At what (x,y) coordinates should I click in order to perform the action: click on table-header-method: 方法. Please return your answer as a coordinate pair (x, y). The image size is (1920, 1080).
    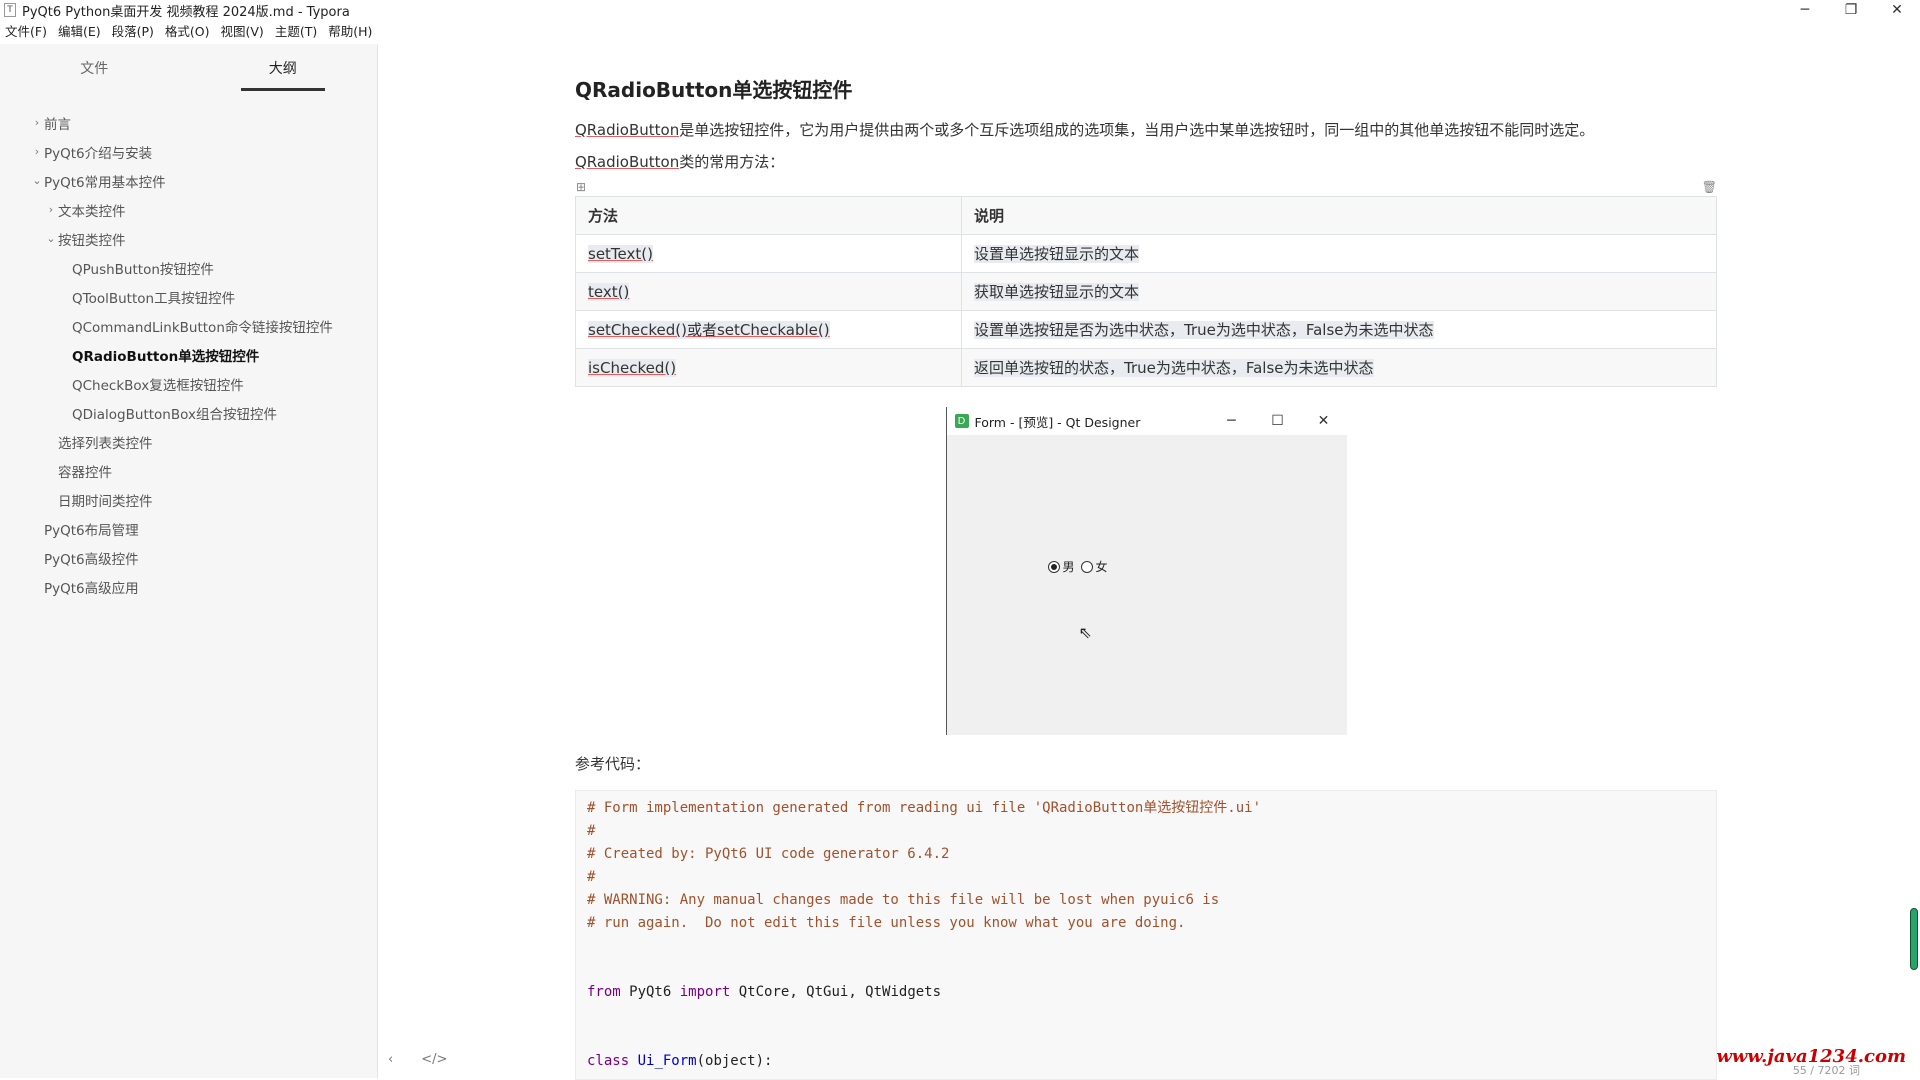
    Looking at the image, I should click on (768, 215).